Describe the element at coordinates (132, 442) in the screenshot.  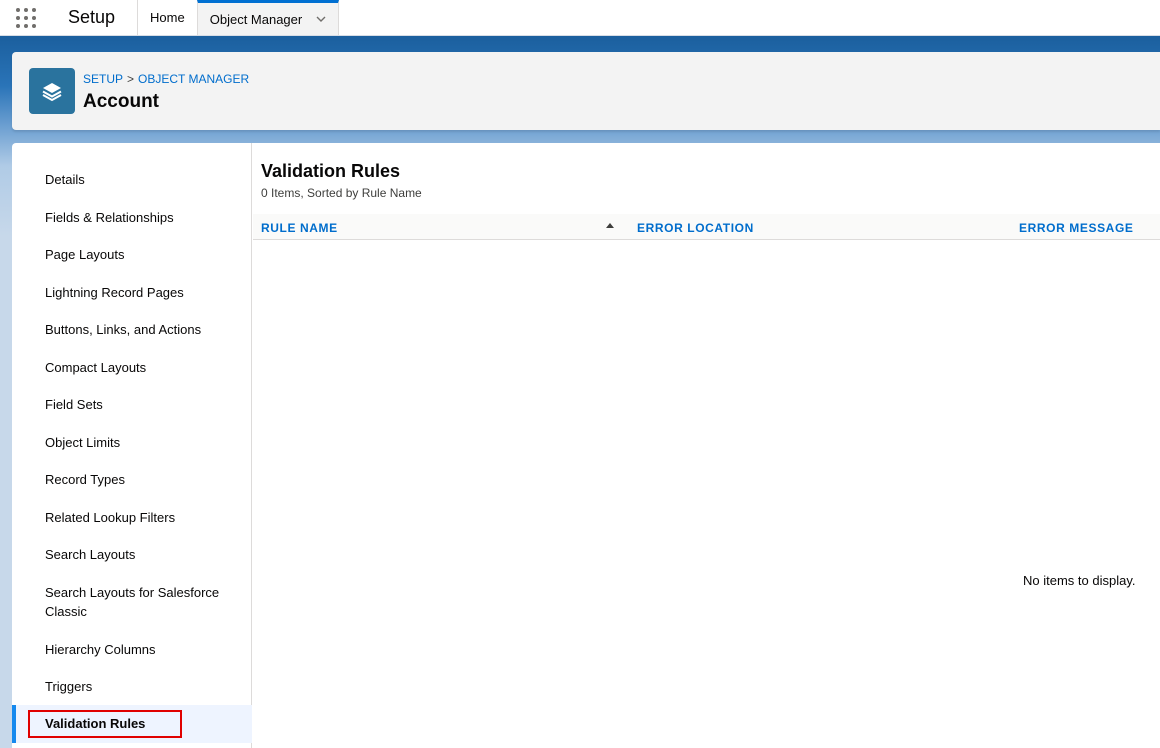
I see `sidebar-item-object-limits: Object Limits` at that location.